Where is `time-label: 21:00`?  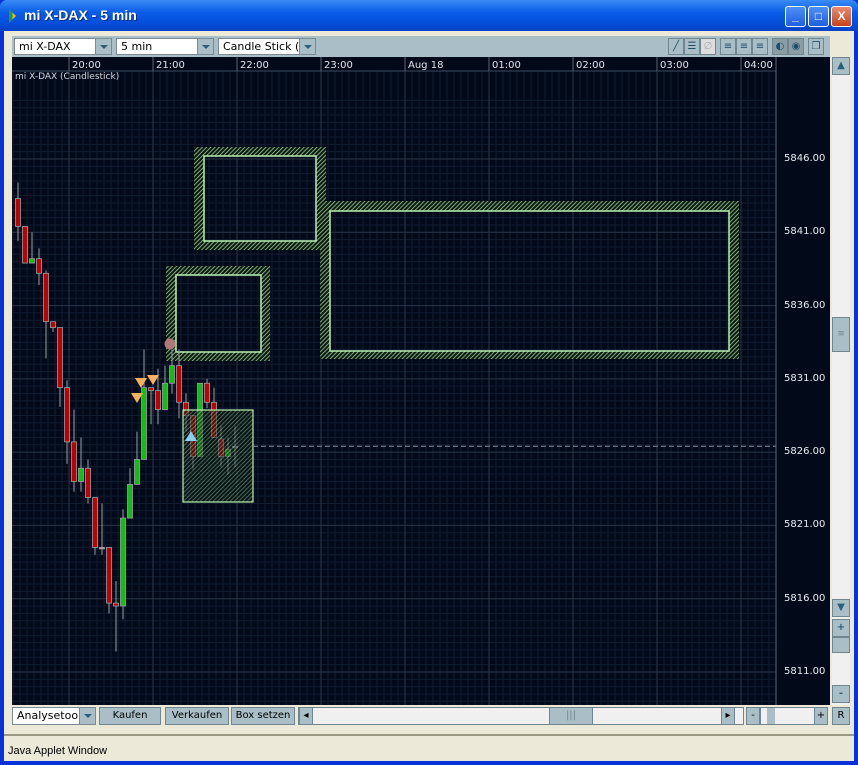 time-label: 21:00 is located at coordinates (170, 65).